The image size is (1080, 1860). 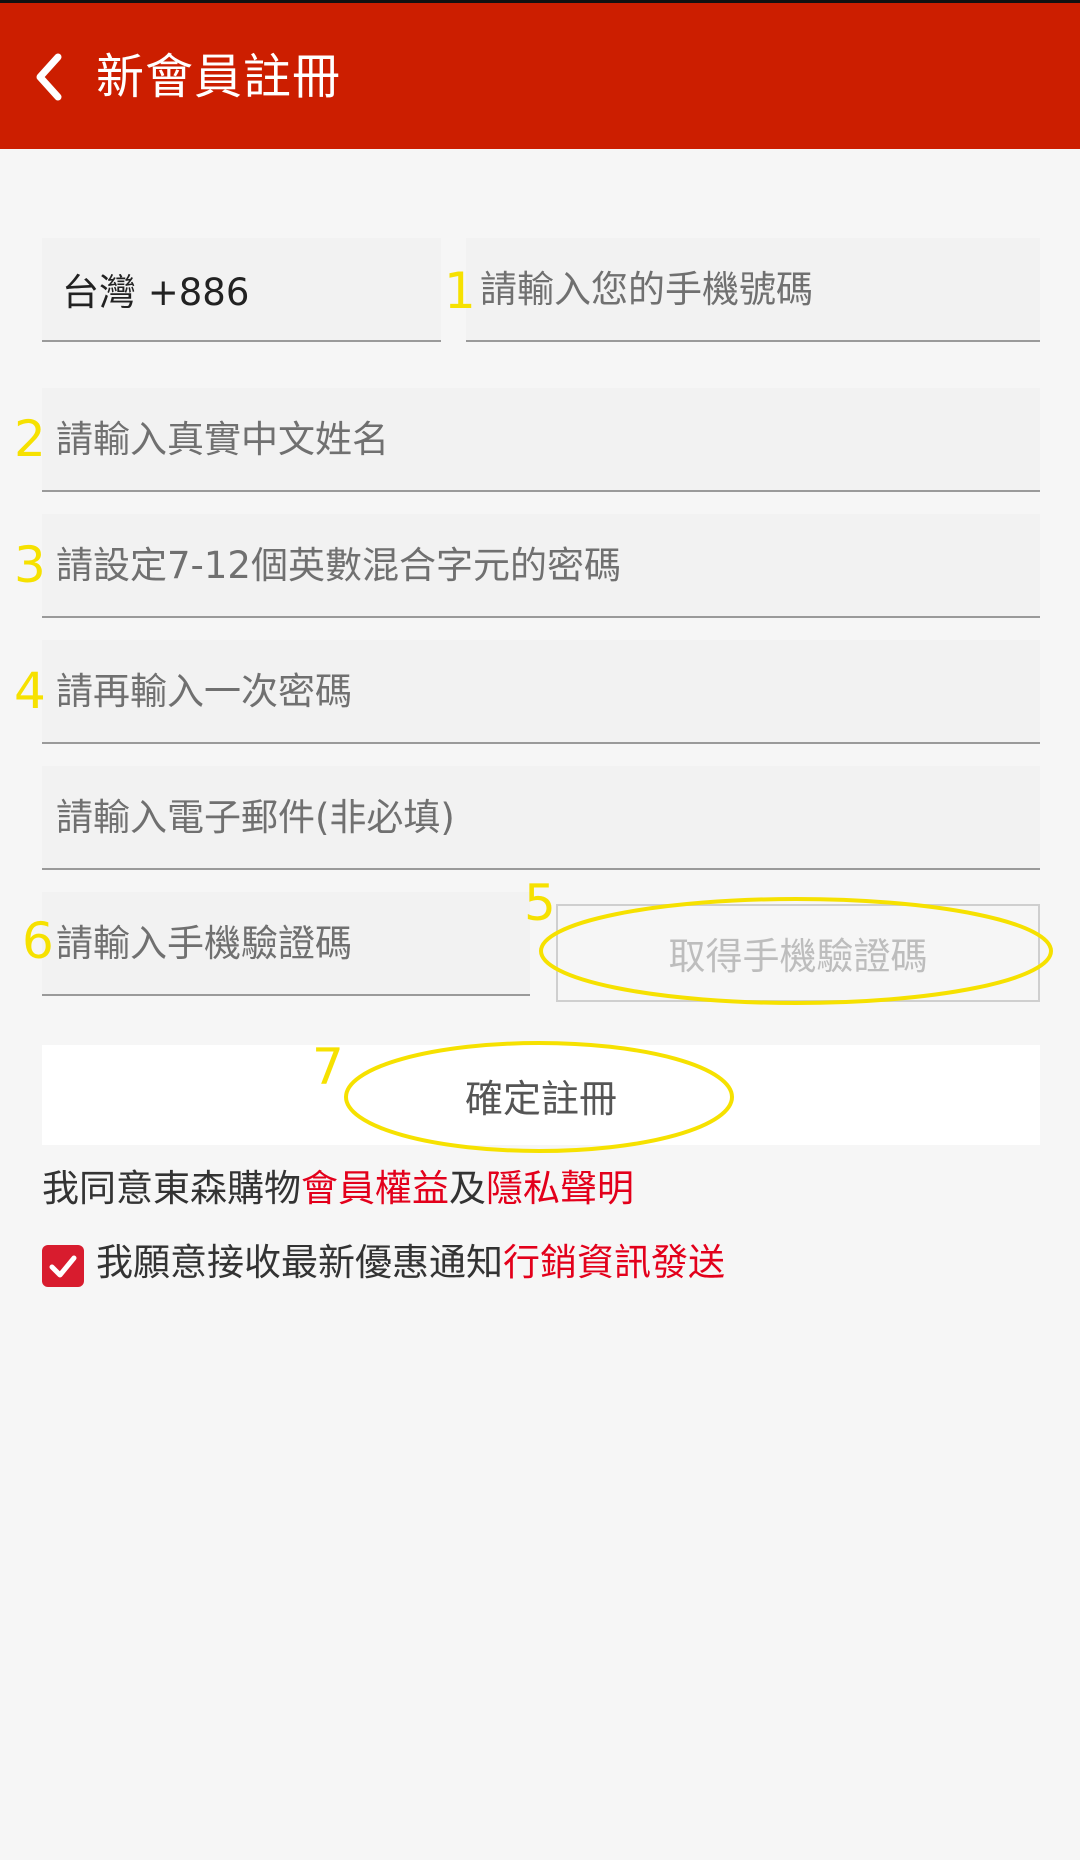 What do you see at coordinates (38, 941) in the screenshot?
I see `annotation-number-6: 6` at bounding box center [38, 941].